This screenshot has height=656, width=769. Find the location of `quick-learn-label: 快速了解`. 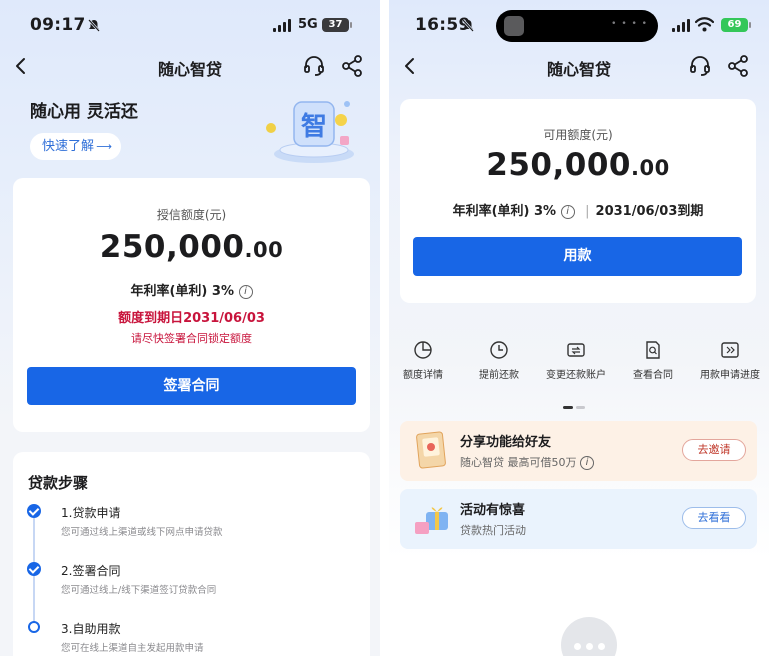

quick-learn-label: 快速了解 is located at coordinates (68, 146).